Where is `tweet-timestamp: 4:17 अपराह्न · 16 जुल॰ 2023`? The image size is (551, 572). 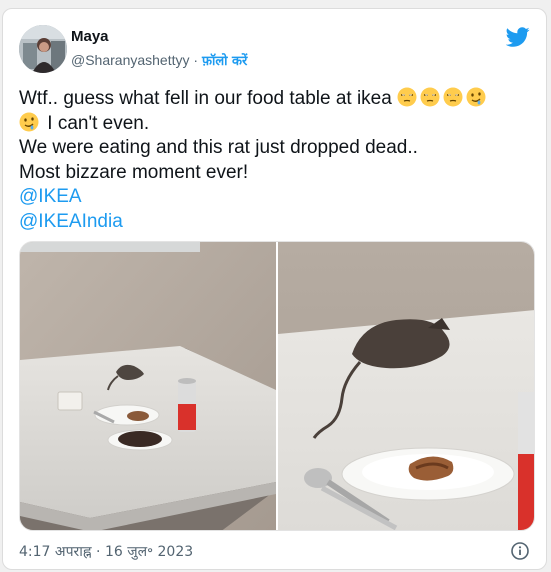 tweet-timestamp: 4:17 अपराह्न · 16 जुल॰ 2023 is located at coordinates (106, 551).